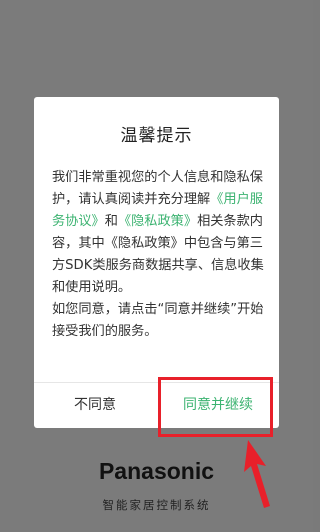  I want to click on disagree-button: 不同意, so click(95, 405).